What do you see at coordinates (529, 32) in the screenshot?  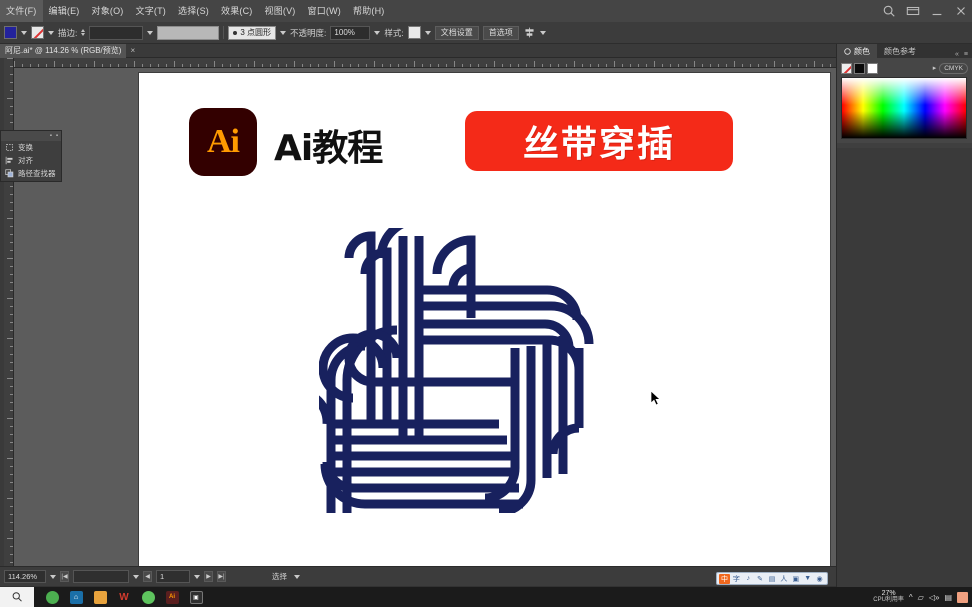 I see `align-icon` at bounding box center [529, 32].